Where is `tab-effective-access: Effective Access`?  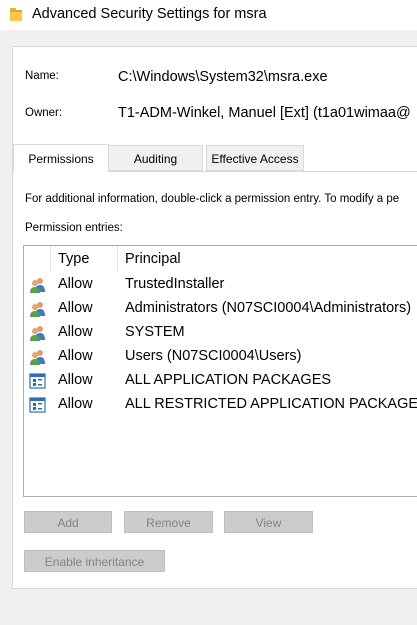
tab-effective-access: Effective Access is located at coordinates (255, 158).